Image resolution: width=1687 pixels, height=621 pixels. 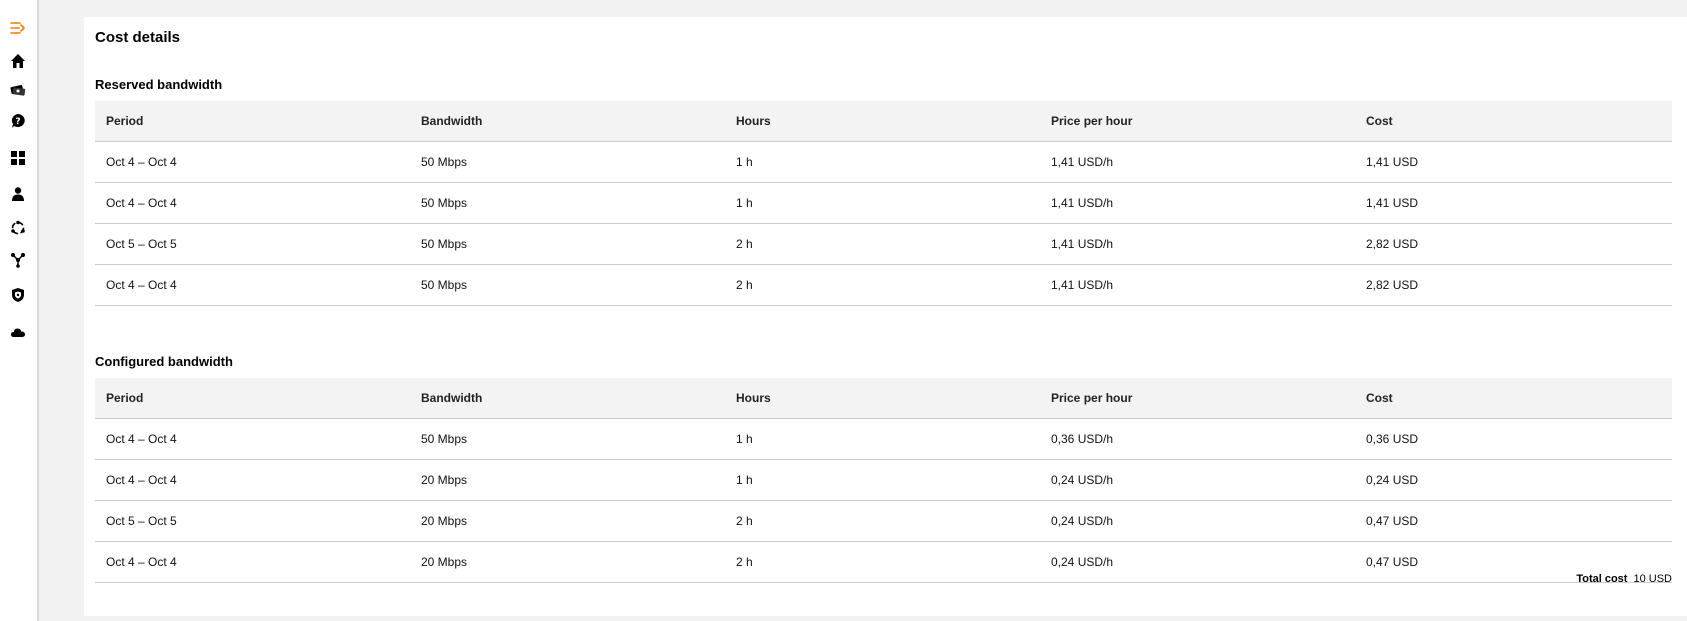 What do you see at coordinates (159, 84) in the screenshot?
I see `reserved-bandwidth-title: Reserved bandwidth` at bounding box center [159, 84].